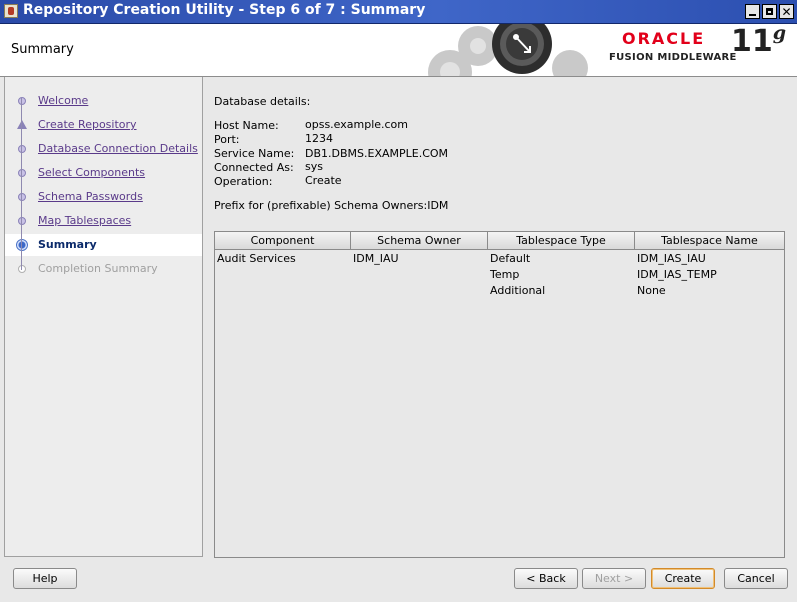 This screenshot has height=602, width=797. What do you see at coordinates (561, 241) in the screenshot?
I see `column-header-tablespace-type: Tablespace Type` at bounding box center [561, 241].